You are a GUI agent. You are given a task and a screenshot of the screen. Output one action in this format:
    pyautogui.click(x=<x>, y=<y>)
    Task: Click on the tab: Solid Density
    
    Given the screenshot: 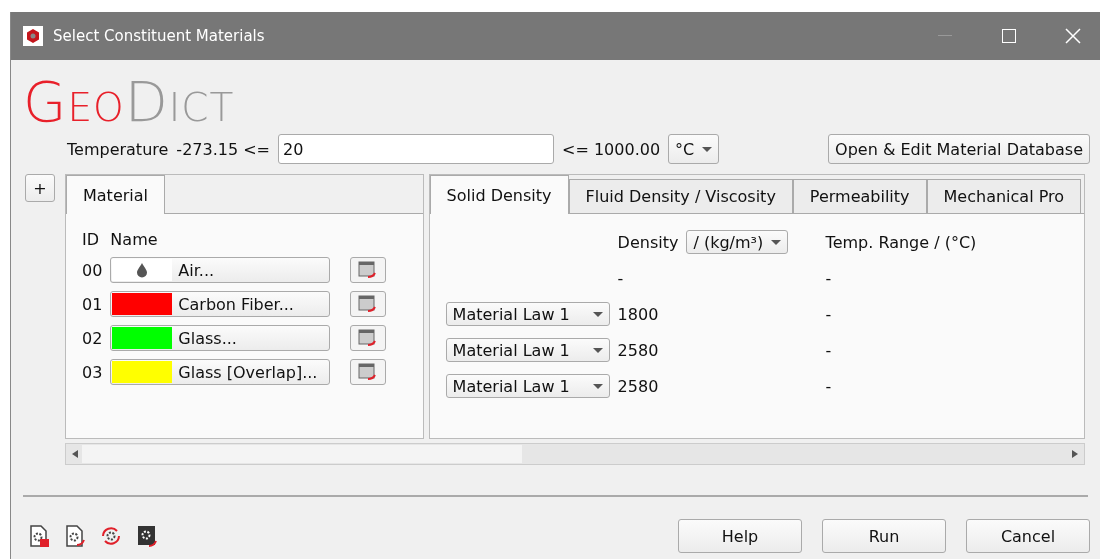 What is the action you would take?
    pyautogui.click(x=499, y=194)
    